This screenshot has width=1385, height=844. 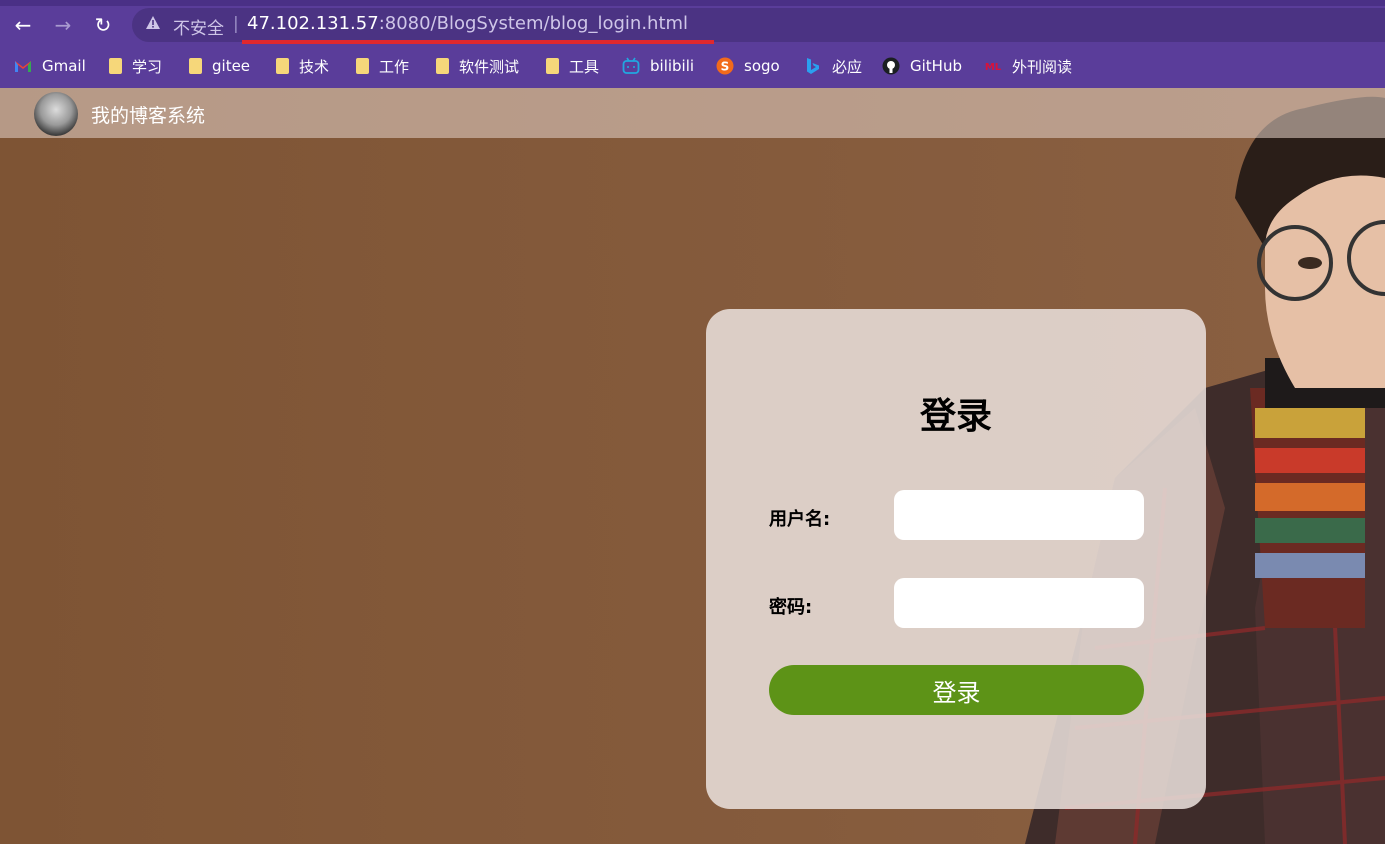 I want to click on bookmark-folder-tools: 工具, so click(x=572, y=66).